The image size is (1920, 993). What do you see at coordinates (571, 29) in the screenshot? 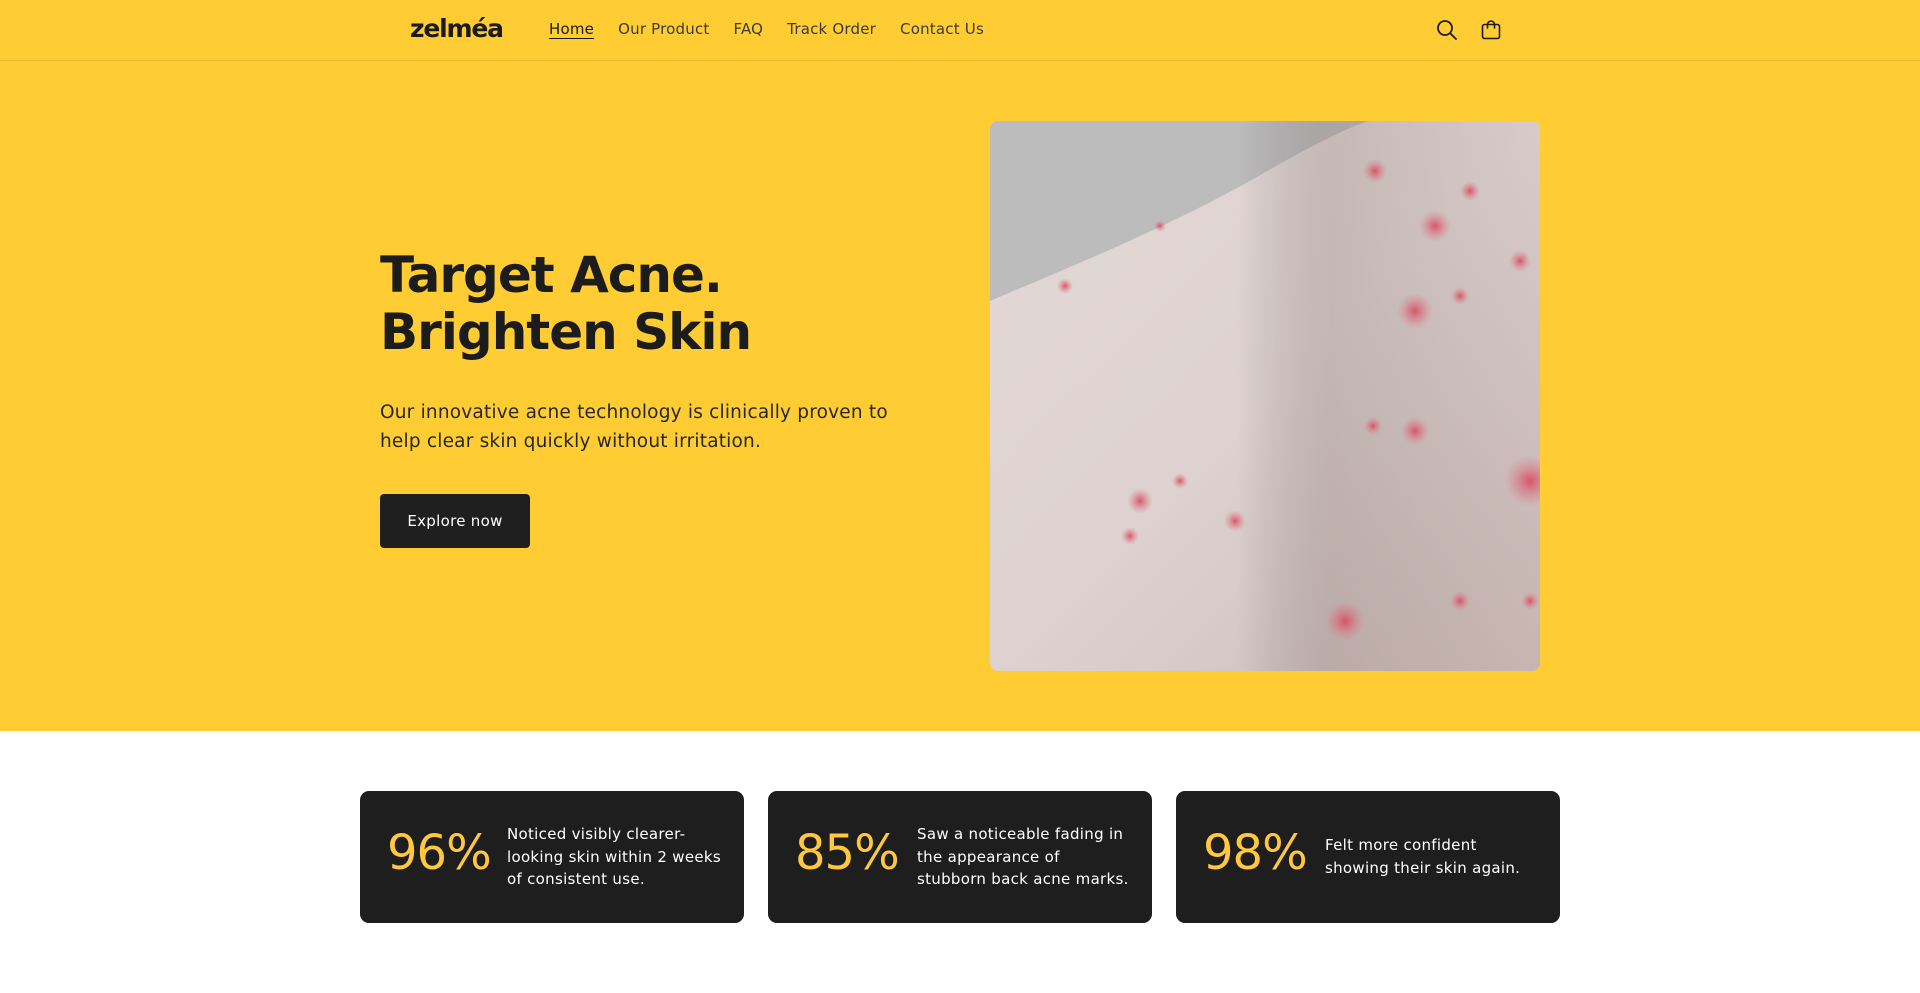
I see `nav-link-home: Home` at bounding box center [571, 29].